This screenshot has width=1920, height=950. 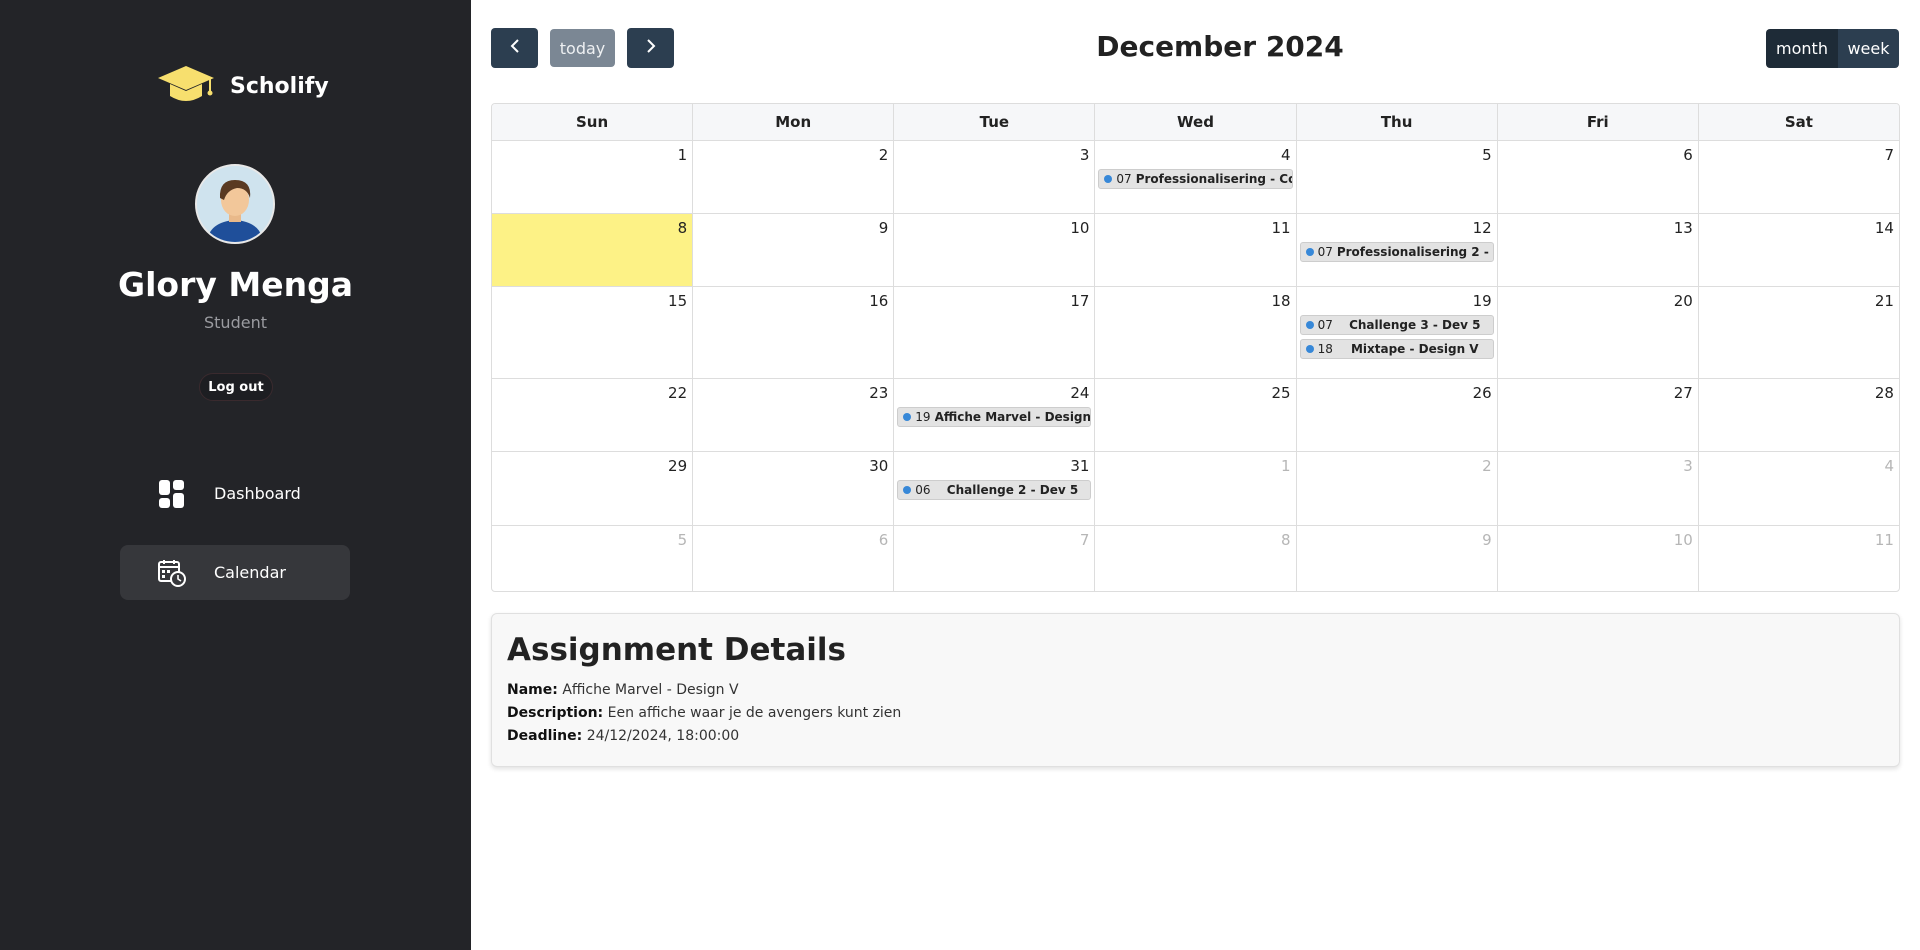 I want to click on day-number: 13, so click(x=1683, y=228).